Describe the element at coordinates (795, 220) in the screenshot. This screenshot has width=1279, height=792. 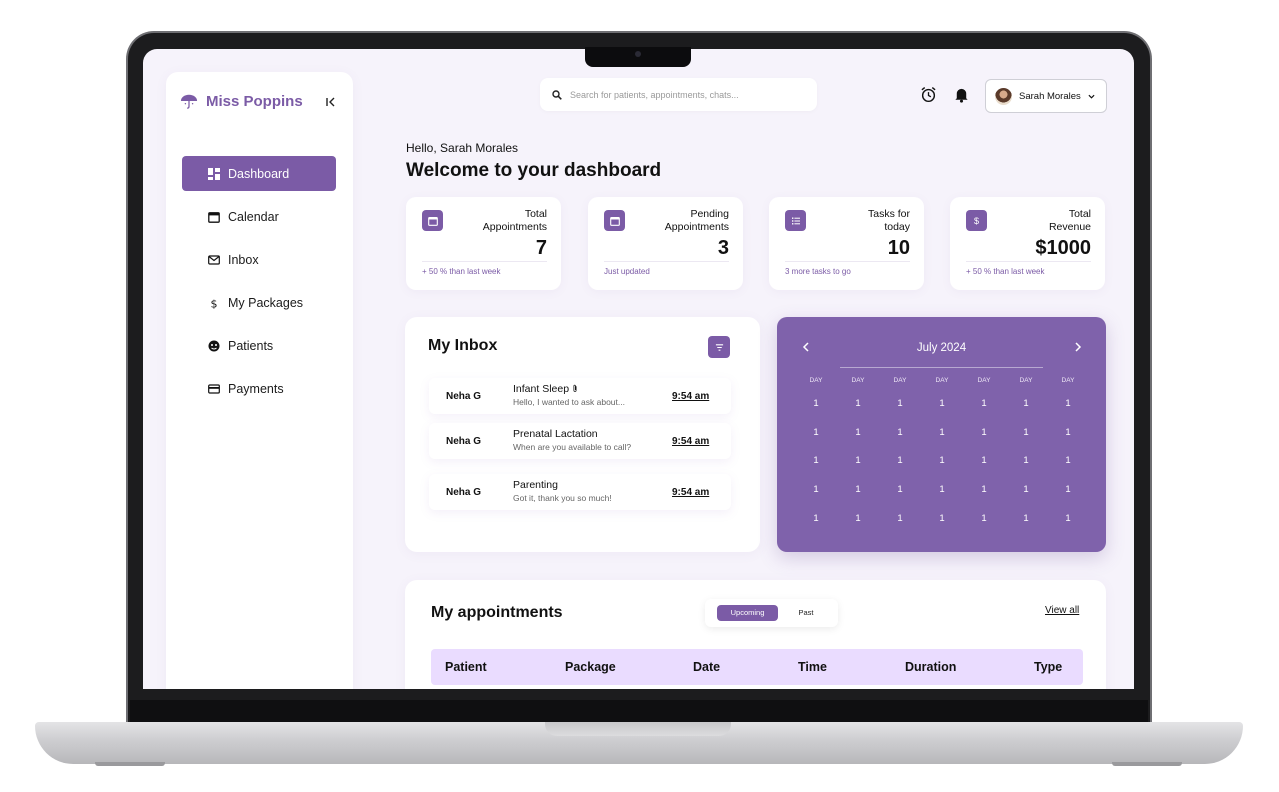
I see `list-icon` at that location.